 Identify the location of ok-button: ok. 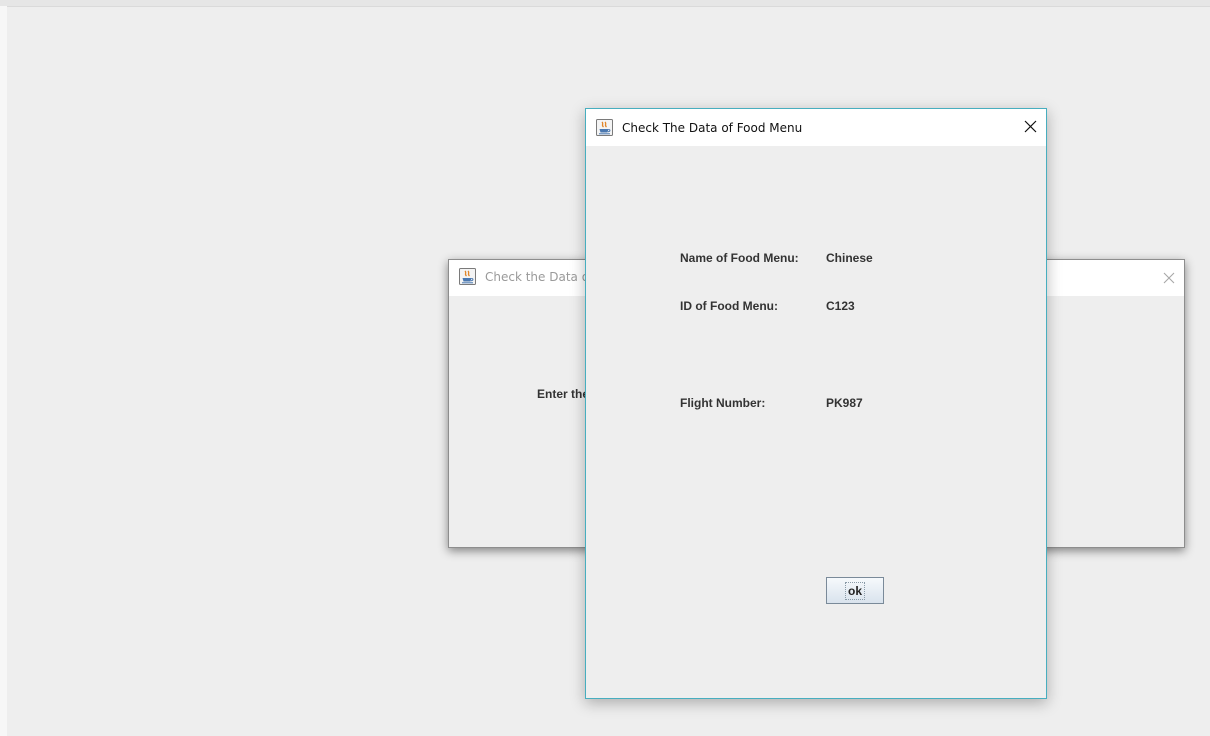
(855, 590).